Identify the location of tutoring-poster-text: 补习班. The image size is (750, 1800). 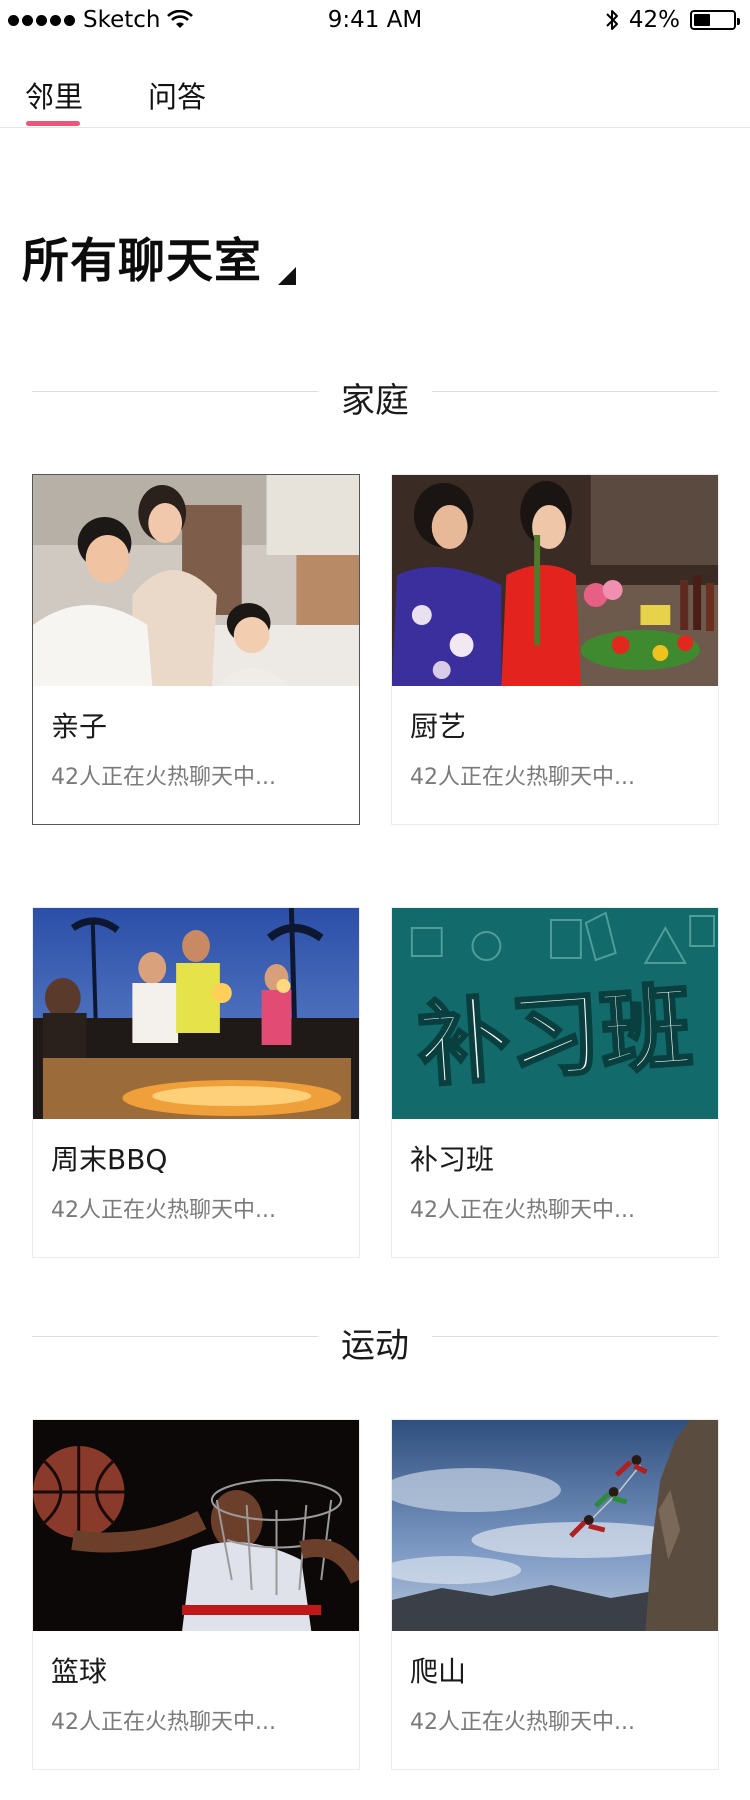
(554, 1036).